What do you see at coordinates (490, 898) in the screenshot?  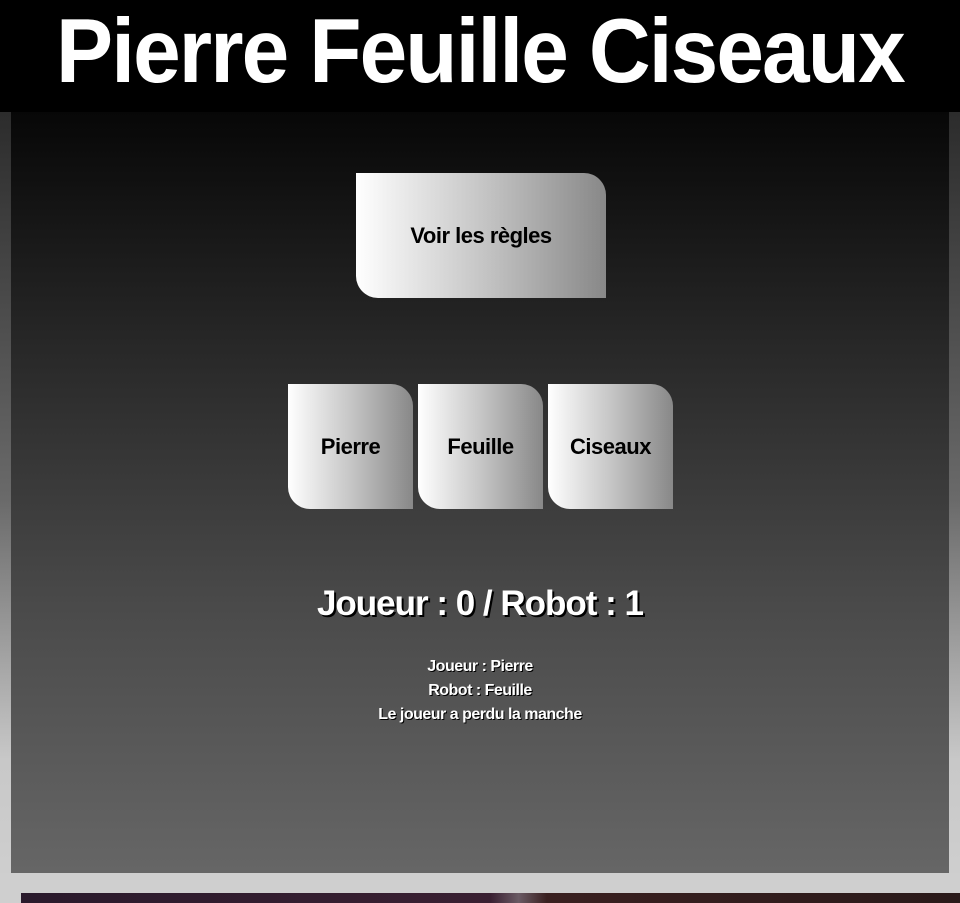 I see `bottom-bar` at bounding box center [490, 898].